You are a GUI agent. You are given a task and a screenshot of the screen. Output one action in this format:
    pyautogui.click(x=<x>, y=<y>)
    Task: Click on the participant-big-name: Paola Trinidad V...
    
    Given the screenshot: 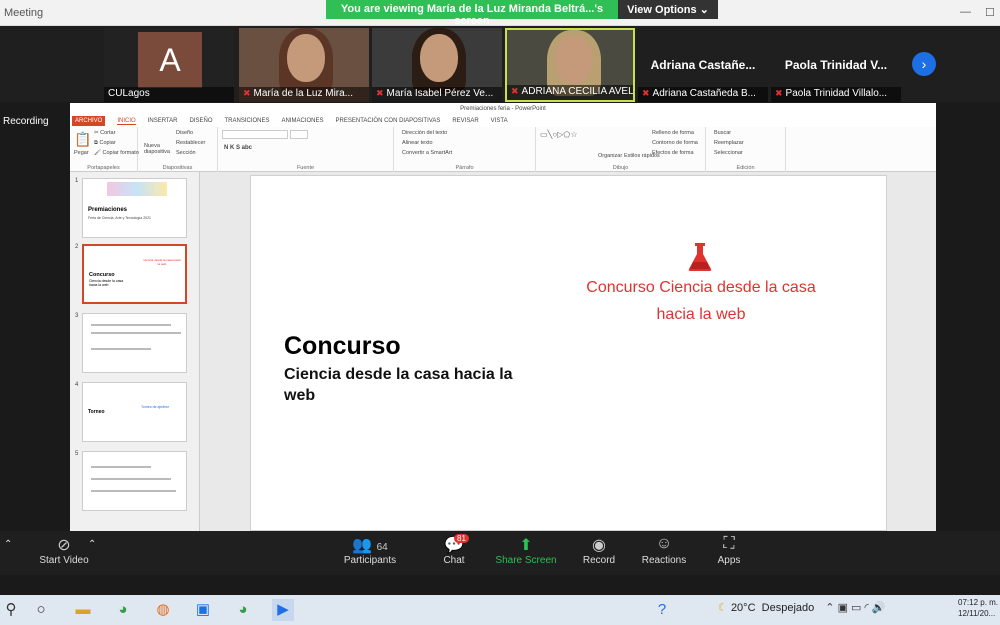 What is the action you would take?
    pyautogui.click(x=836, y=65)
    